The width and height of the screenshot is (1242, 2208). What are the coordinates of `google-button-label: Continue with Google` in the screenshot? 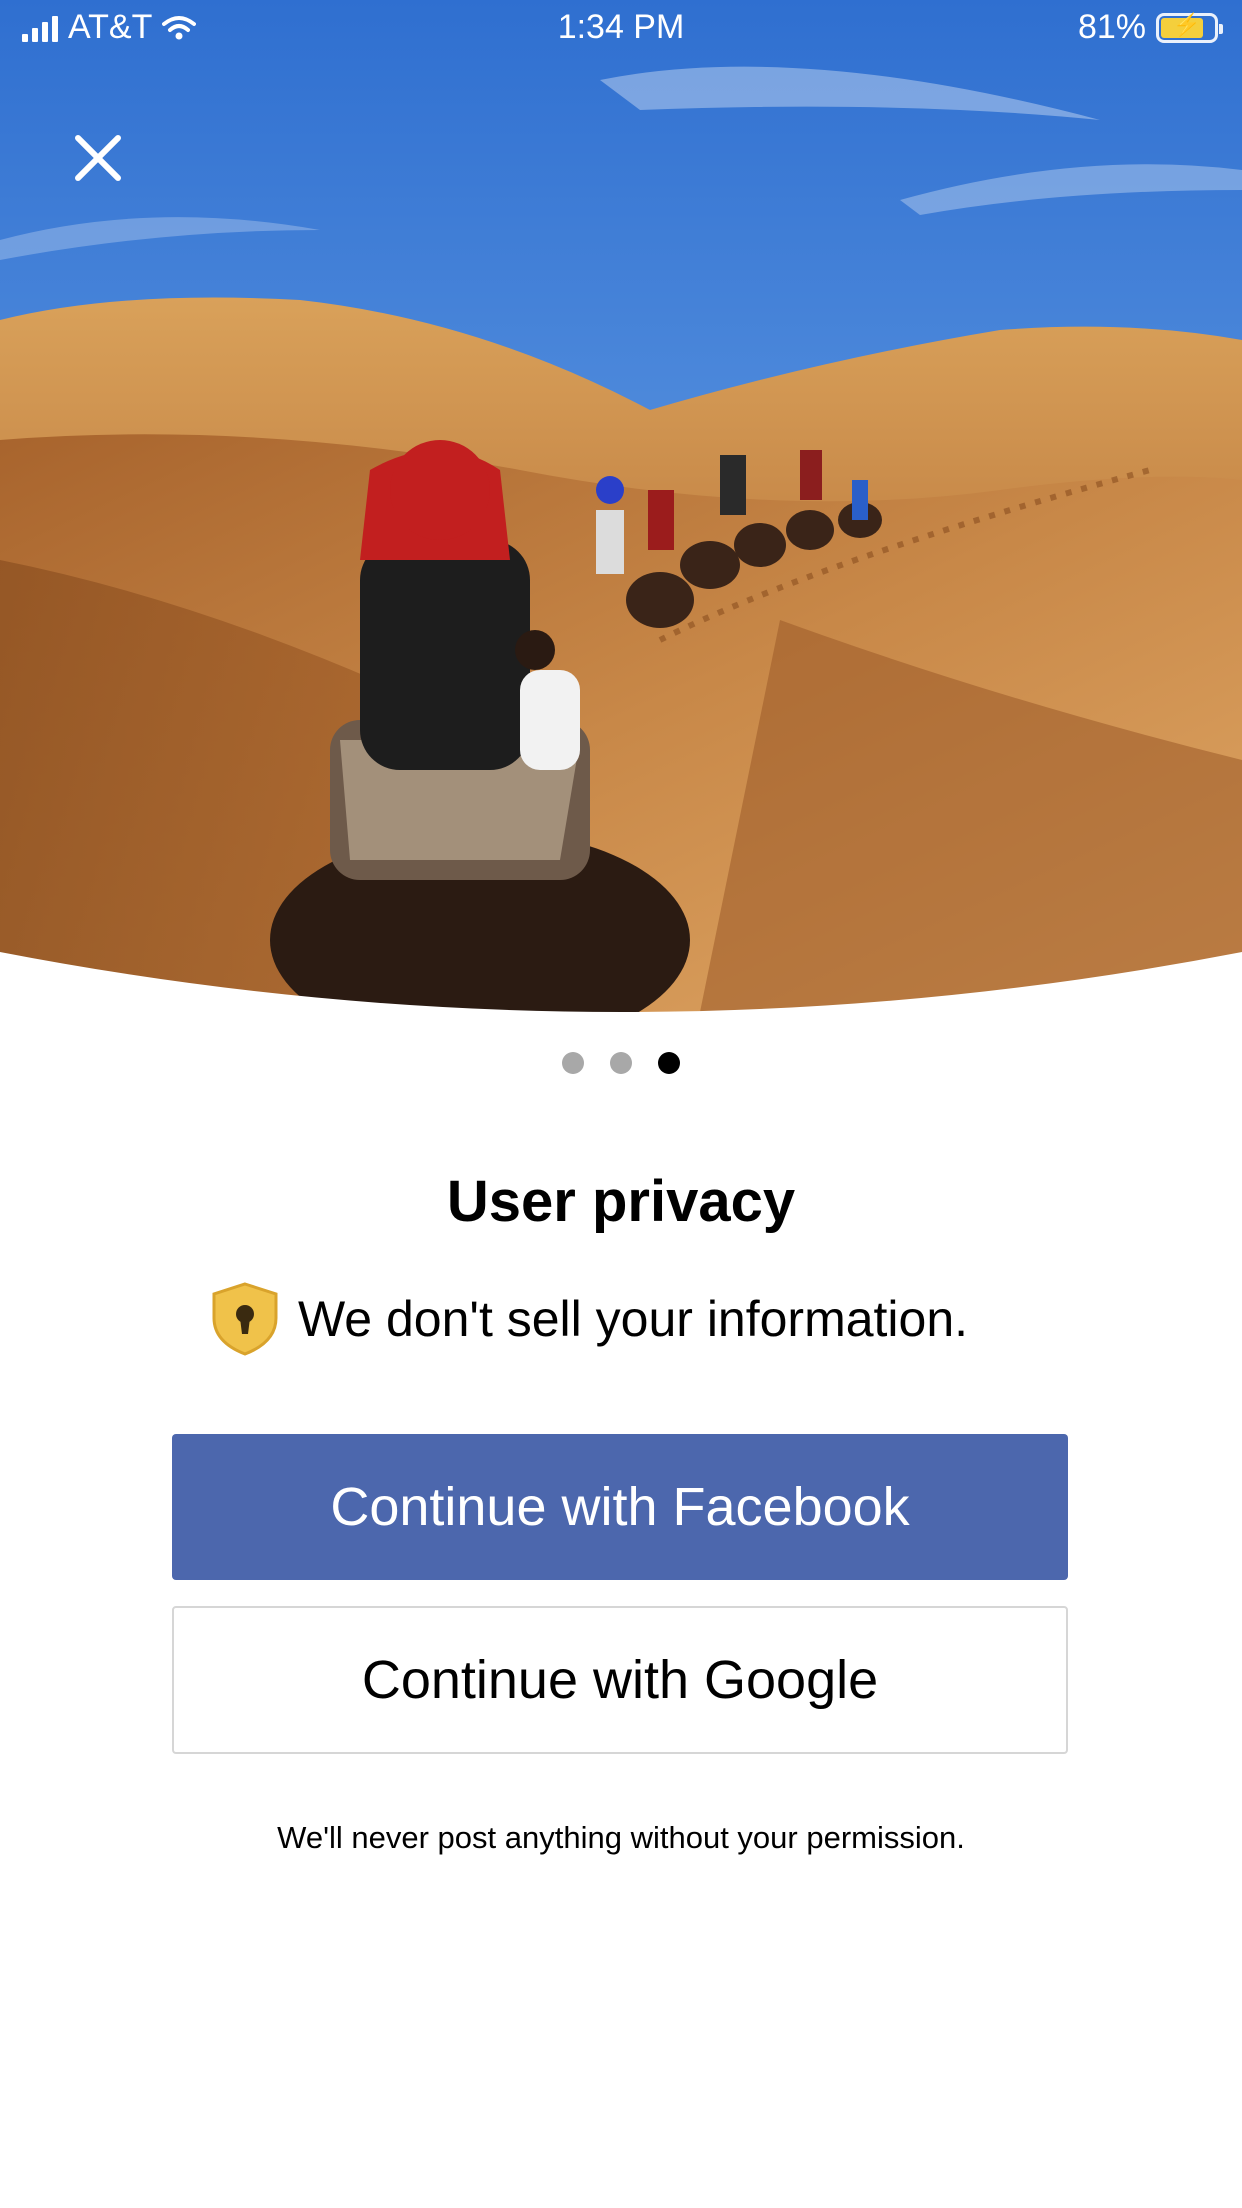 It's located at (620, 1680).